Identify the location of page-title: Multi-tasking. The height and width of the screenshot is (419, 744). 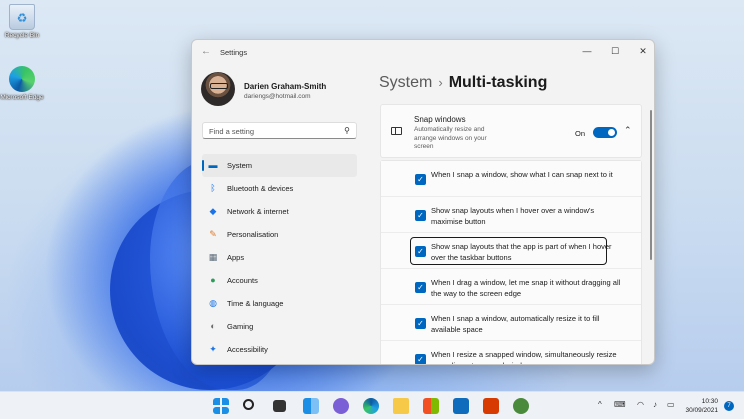
(498, 82).